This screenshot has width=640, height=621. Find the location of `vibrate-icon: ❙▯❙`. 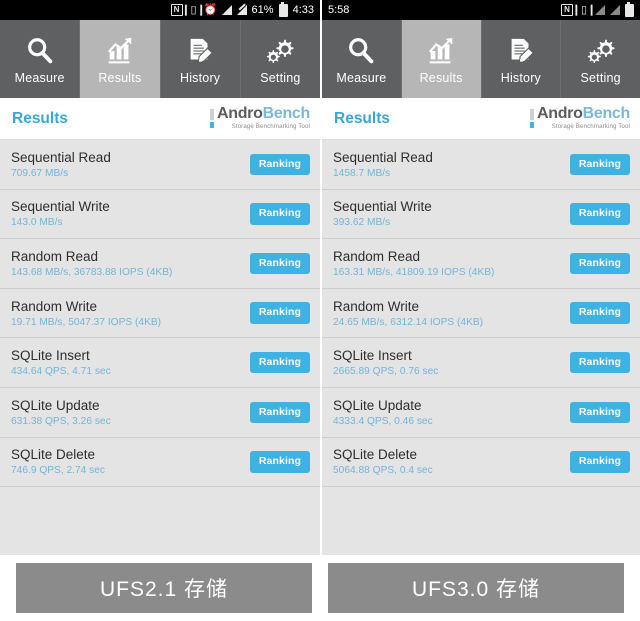

vibrate-icon: ❙▯❙ is located at coordinates (584, 9).